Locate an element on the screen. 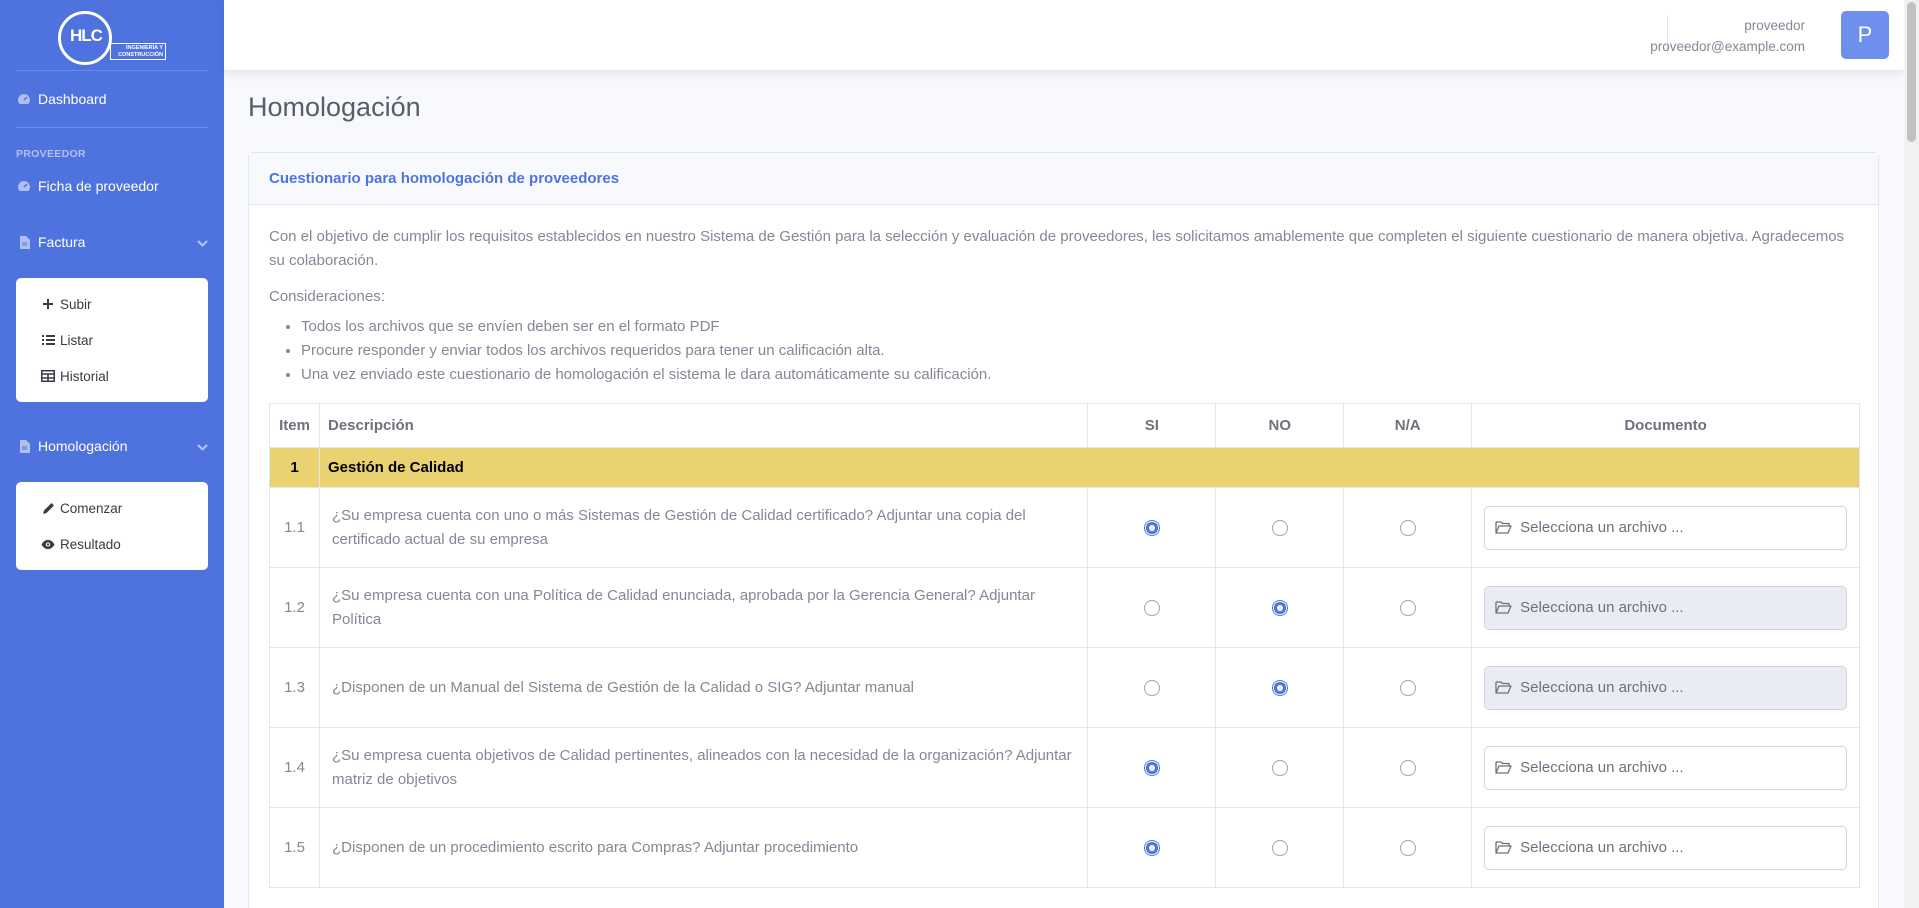 The width and height of the screenshot is (1919, 908). factura-submenu: Subir Listar Historial is located at coordinates (112, 340).